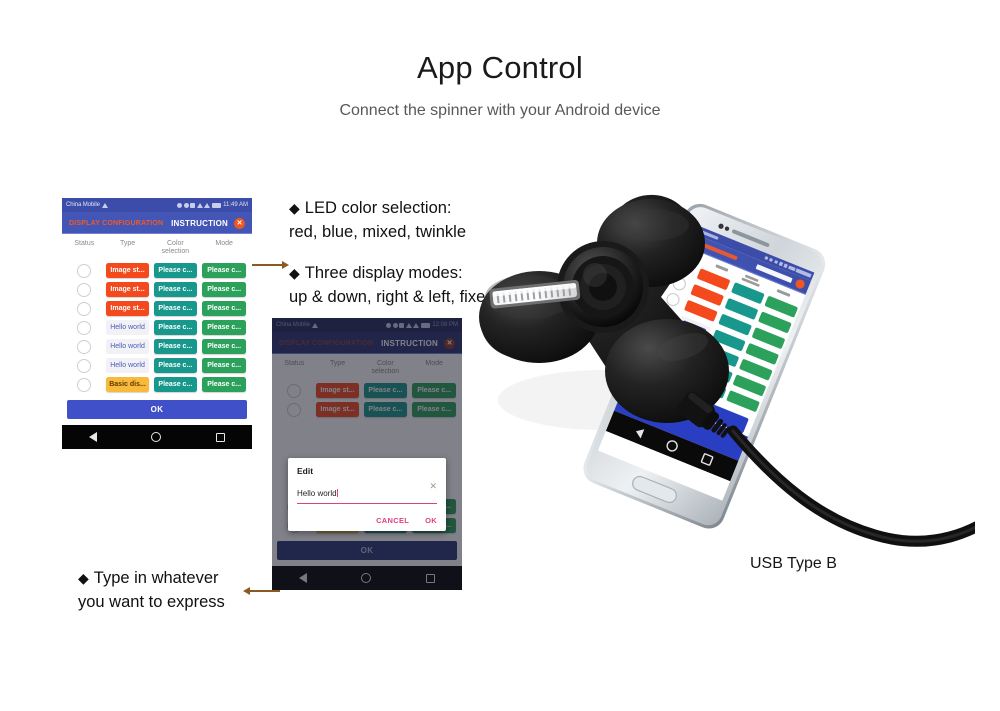 The height and width of the screenshot is (711, 1000). Describe the element at coordinates (434, 363) in the screenshot. I see `column-header-mode: Mode` at that location.